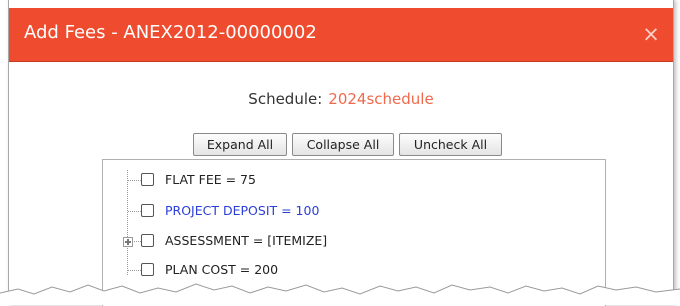 The width and height of the screenshot is (680, 306). I want to click on plan-cost-checkbox, so click(147, 269).